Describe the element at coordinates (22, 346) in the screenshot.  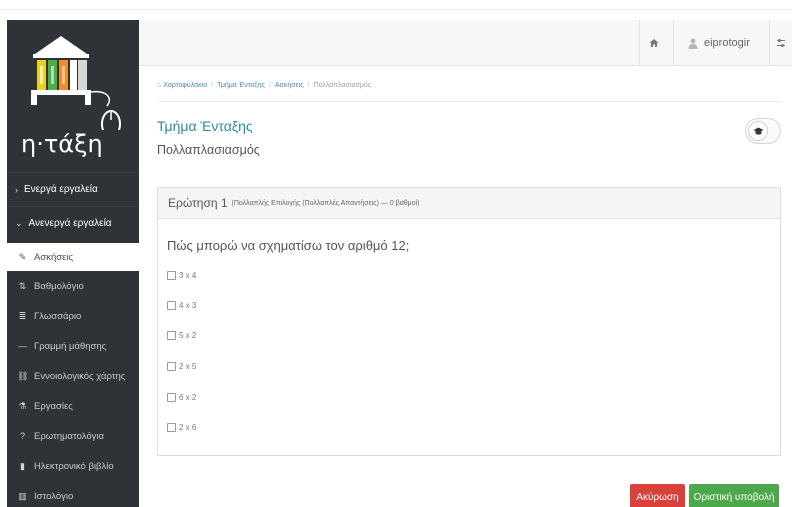
I see `minus-icon: —` at that location.